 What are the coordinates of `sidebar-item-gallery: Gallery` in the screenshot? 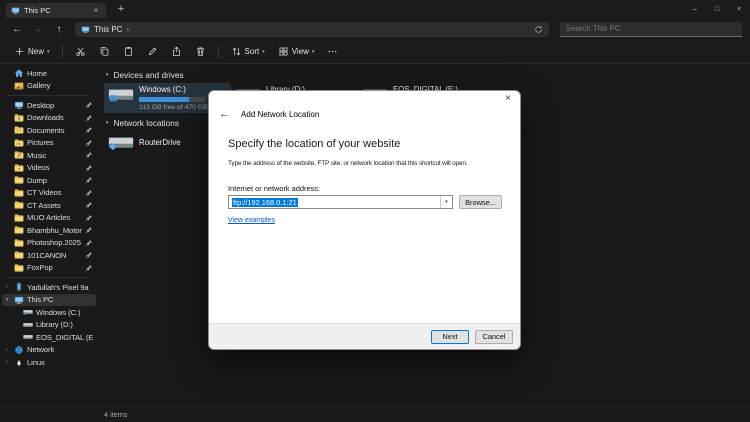 It's located at (49, 86).